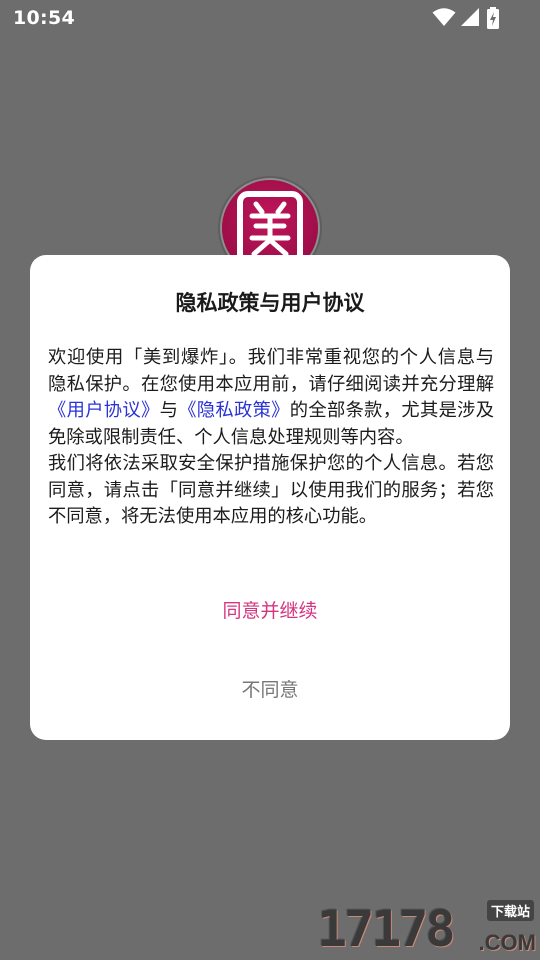 This screenshot has width=540, height=960. What do you see at coordinates (444, 17) in the screenshot?
I see `wifi-icon` at bounding box center [444, 17].